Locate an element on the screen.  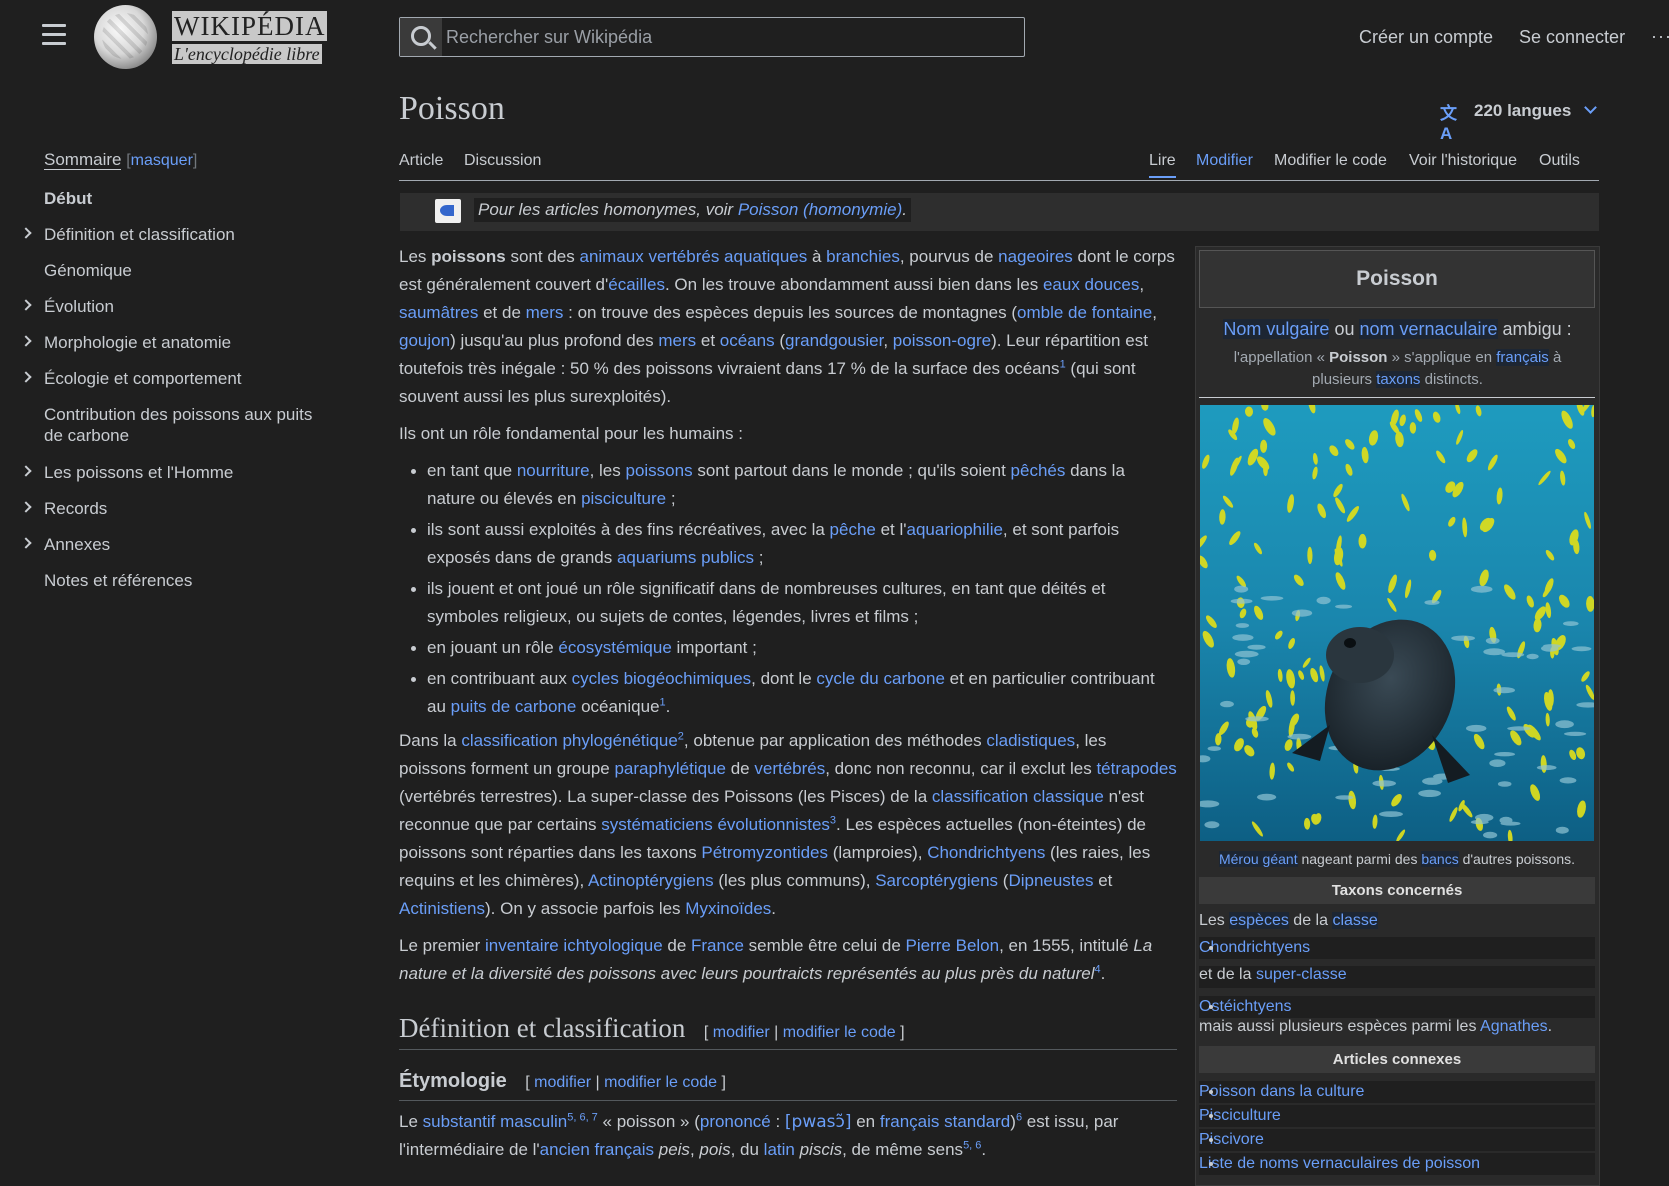
toc-title: Sommaire is located at coordinates (83, 160).